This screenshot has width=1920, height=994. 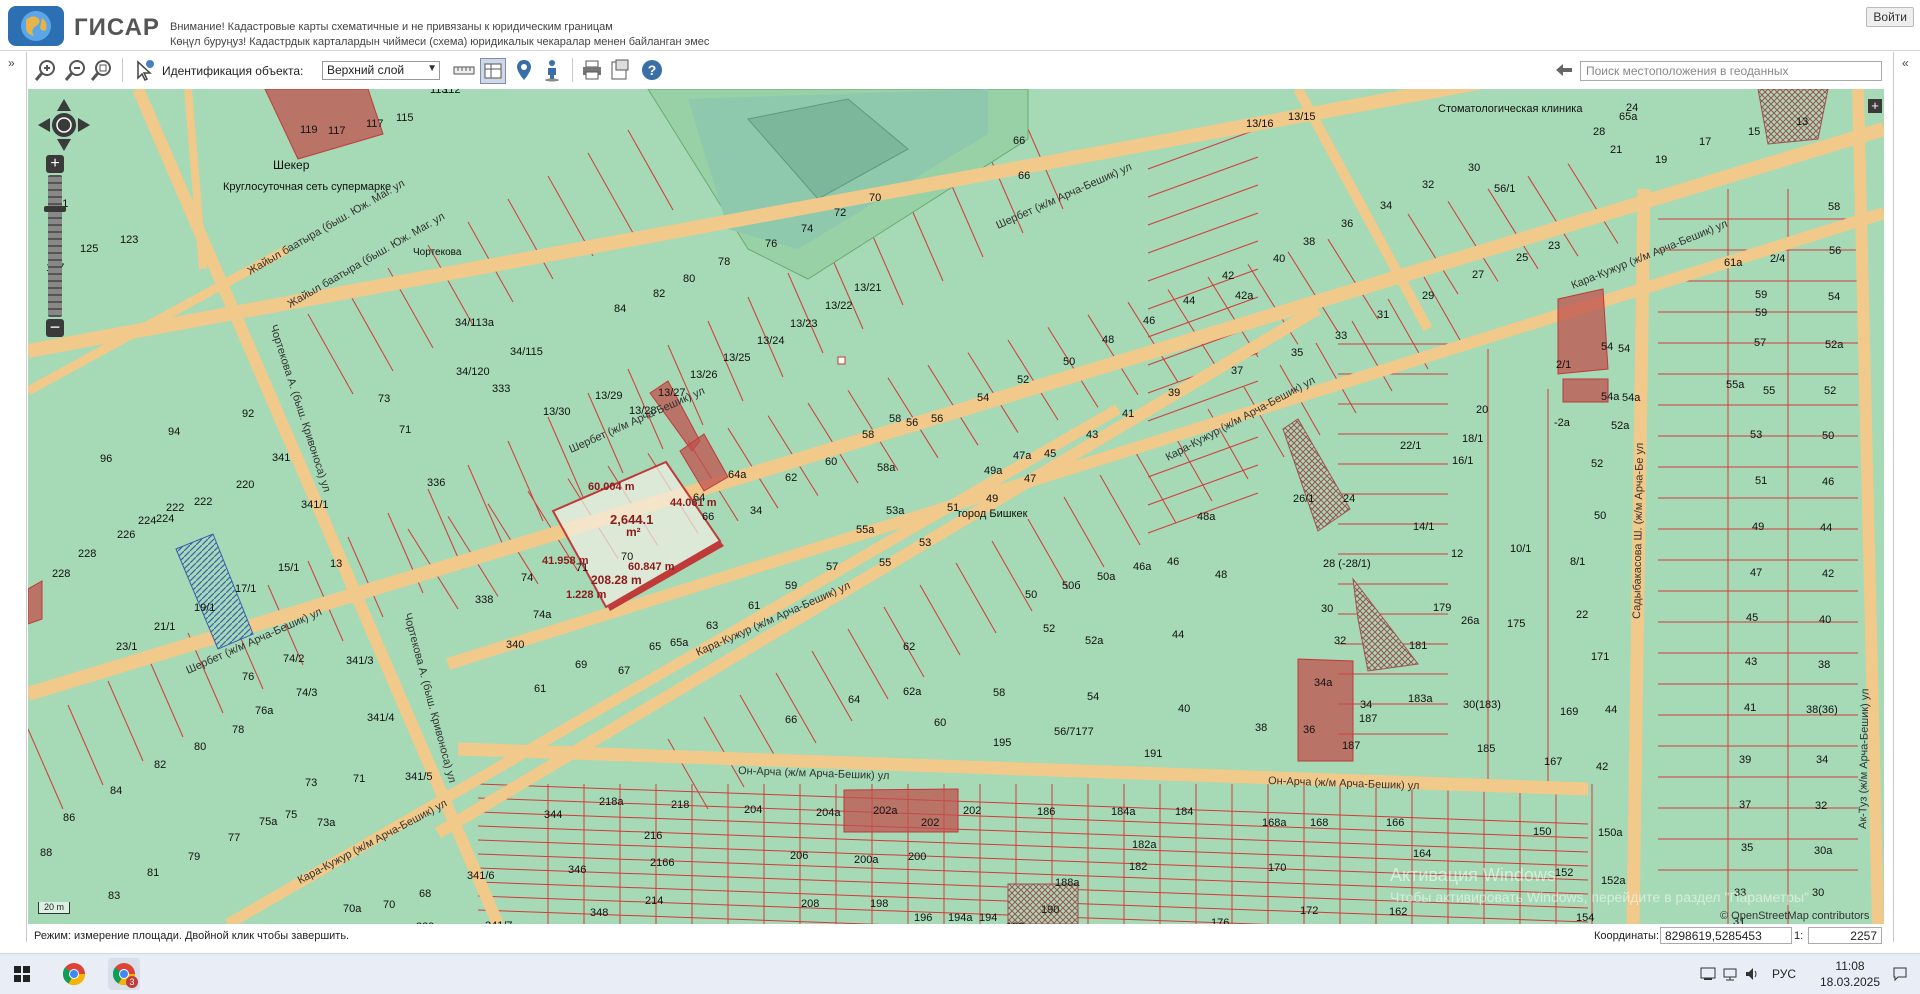 What do you see at coordinates (381, 70) in the screenshot?
I see `layer-select: Верхний слой ▼` at bounding box center [381, 70].